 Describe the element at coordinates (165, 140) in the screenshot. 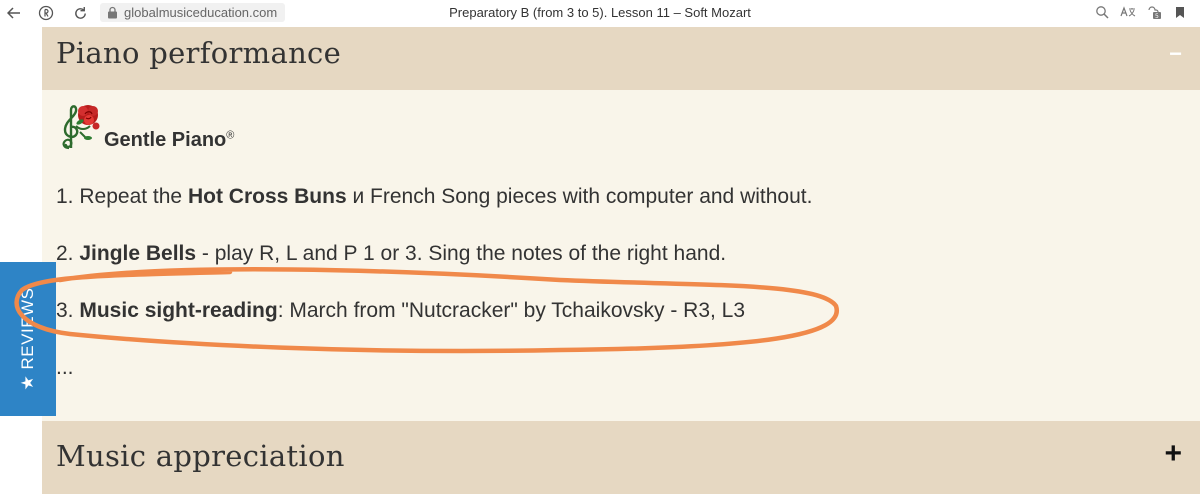

I see `brand-name: Gentle Piano` at that location.